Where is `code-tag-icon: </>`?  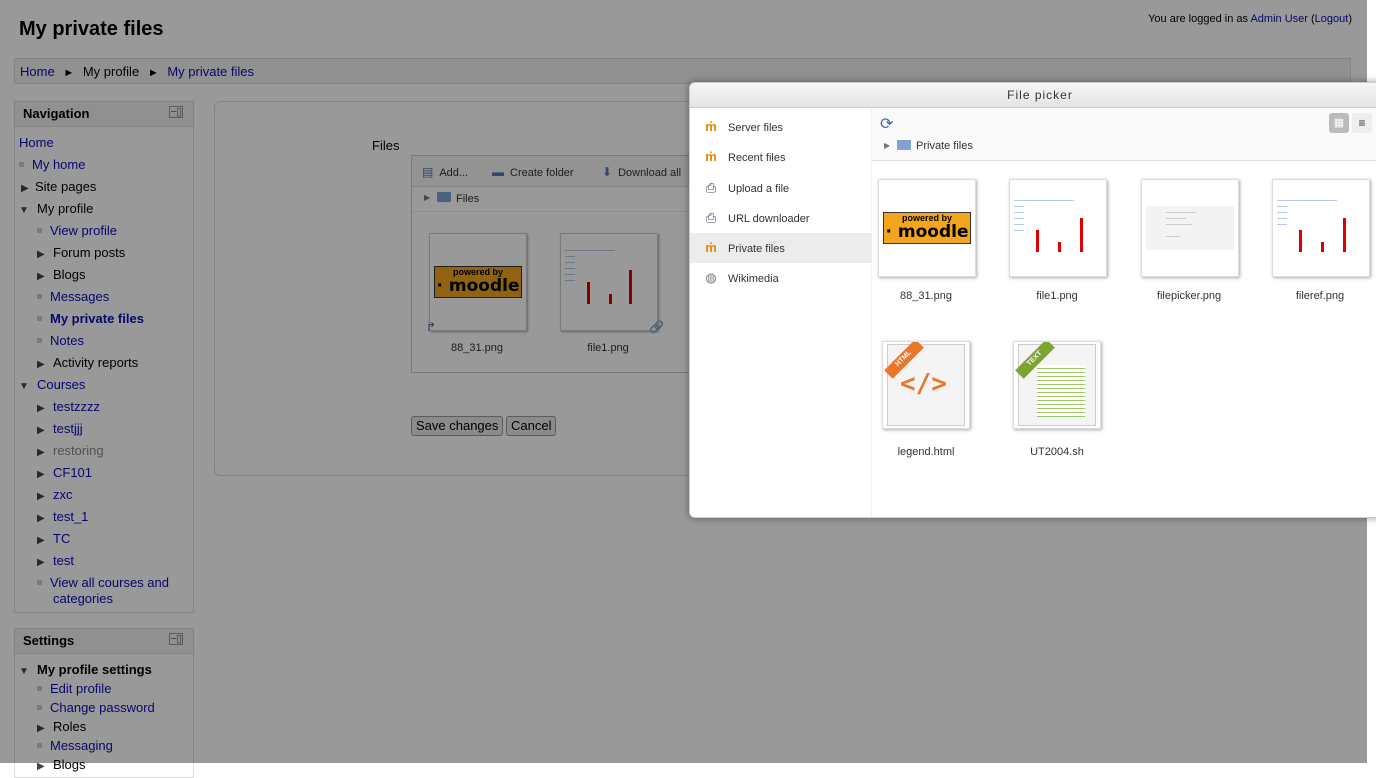
code-tag-icon: </> is located at coordinates (923, 384).